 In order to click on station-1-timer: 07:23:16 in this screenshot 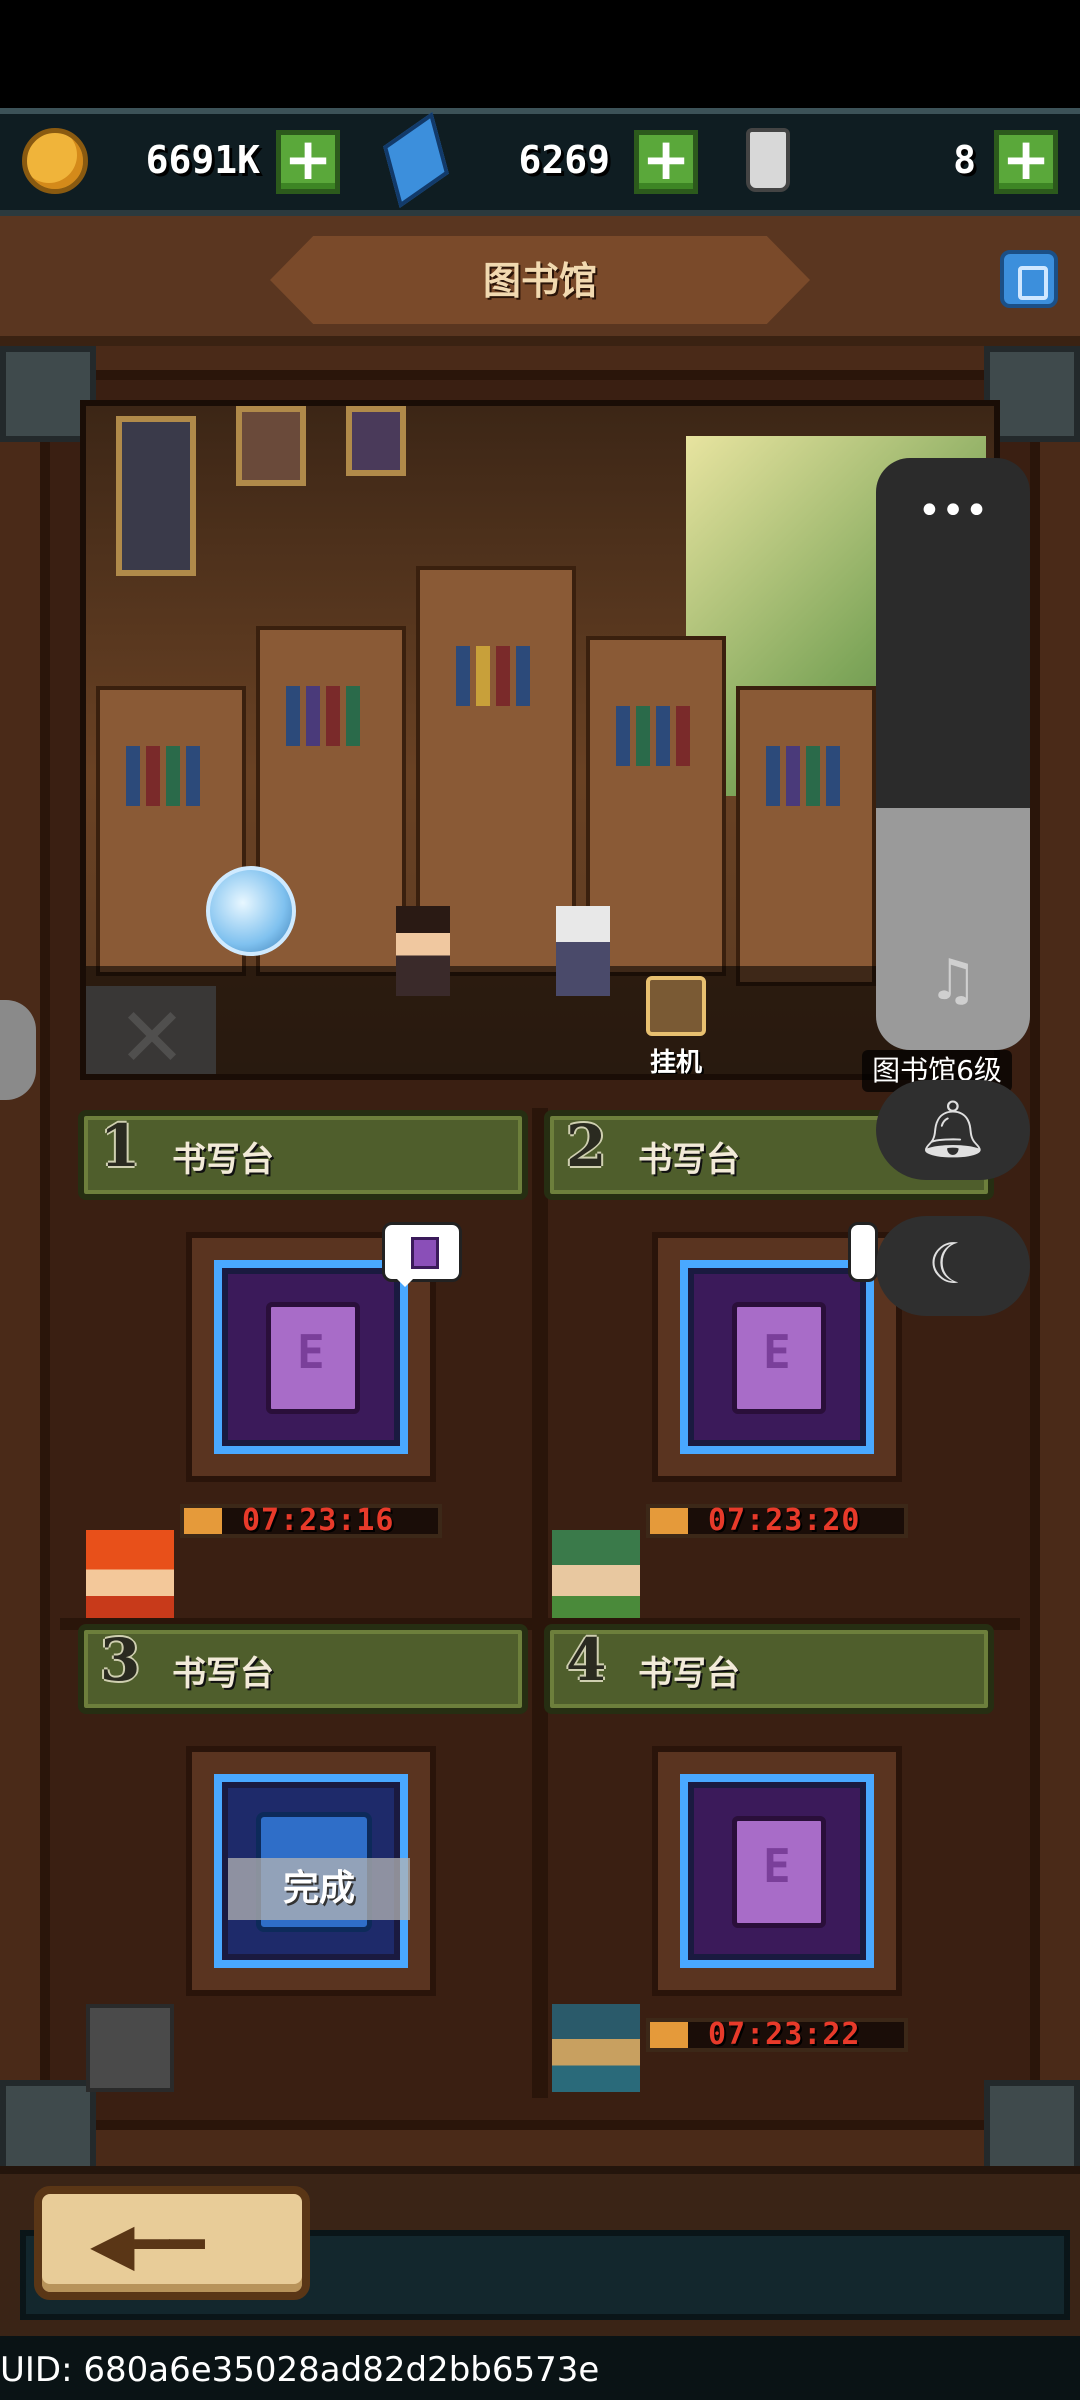, I will do `click(311, 1520)`.